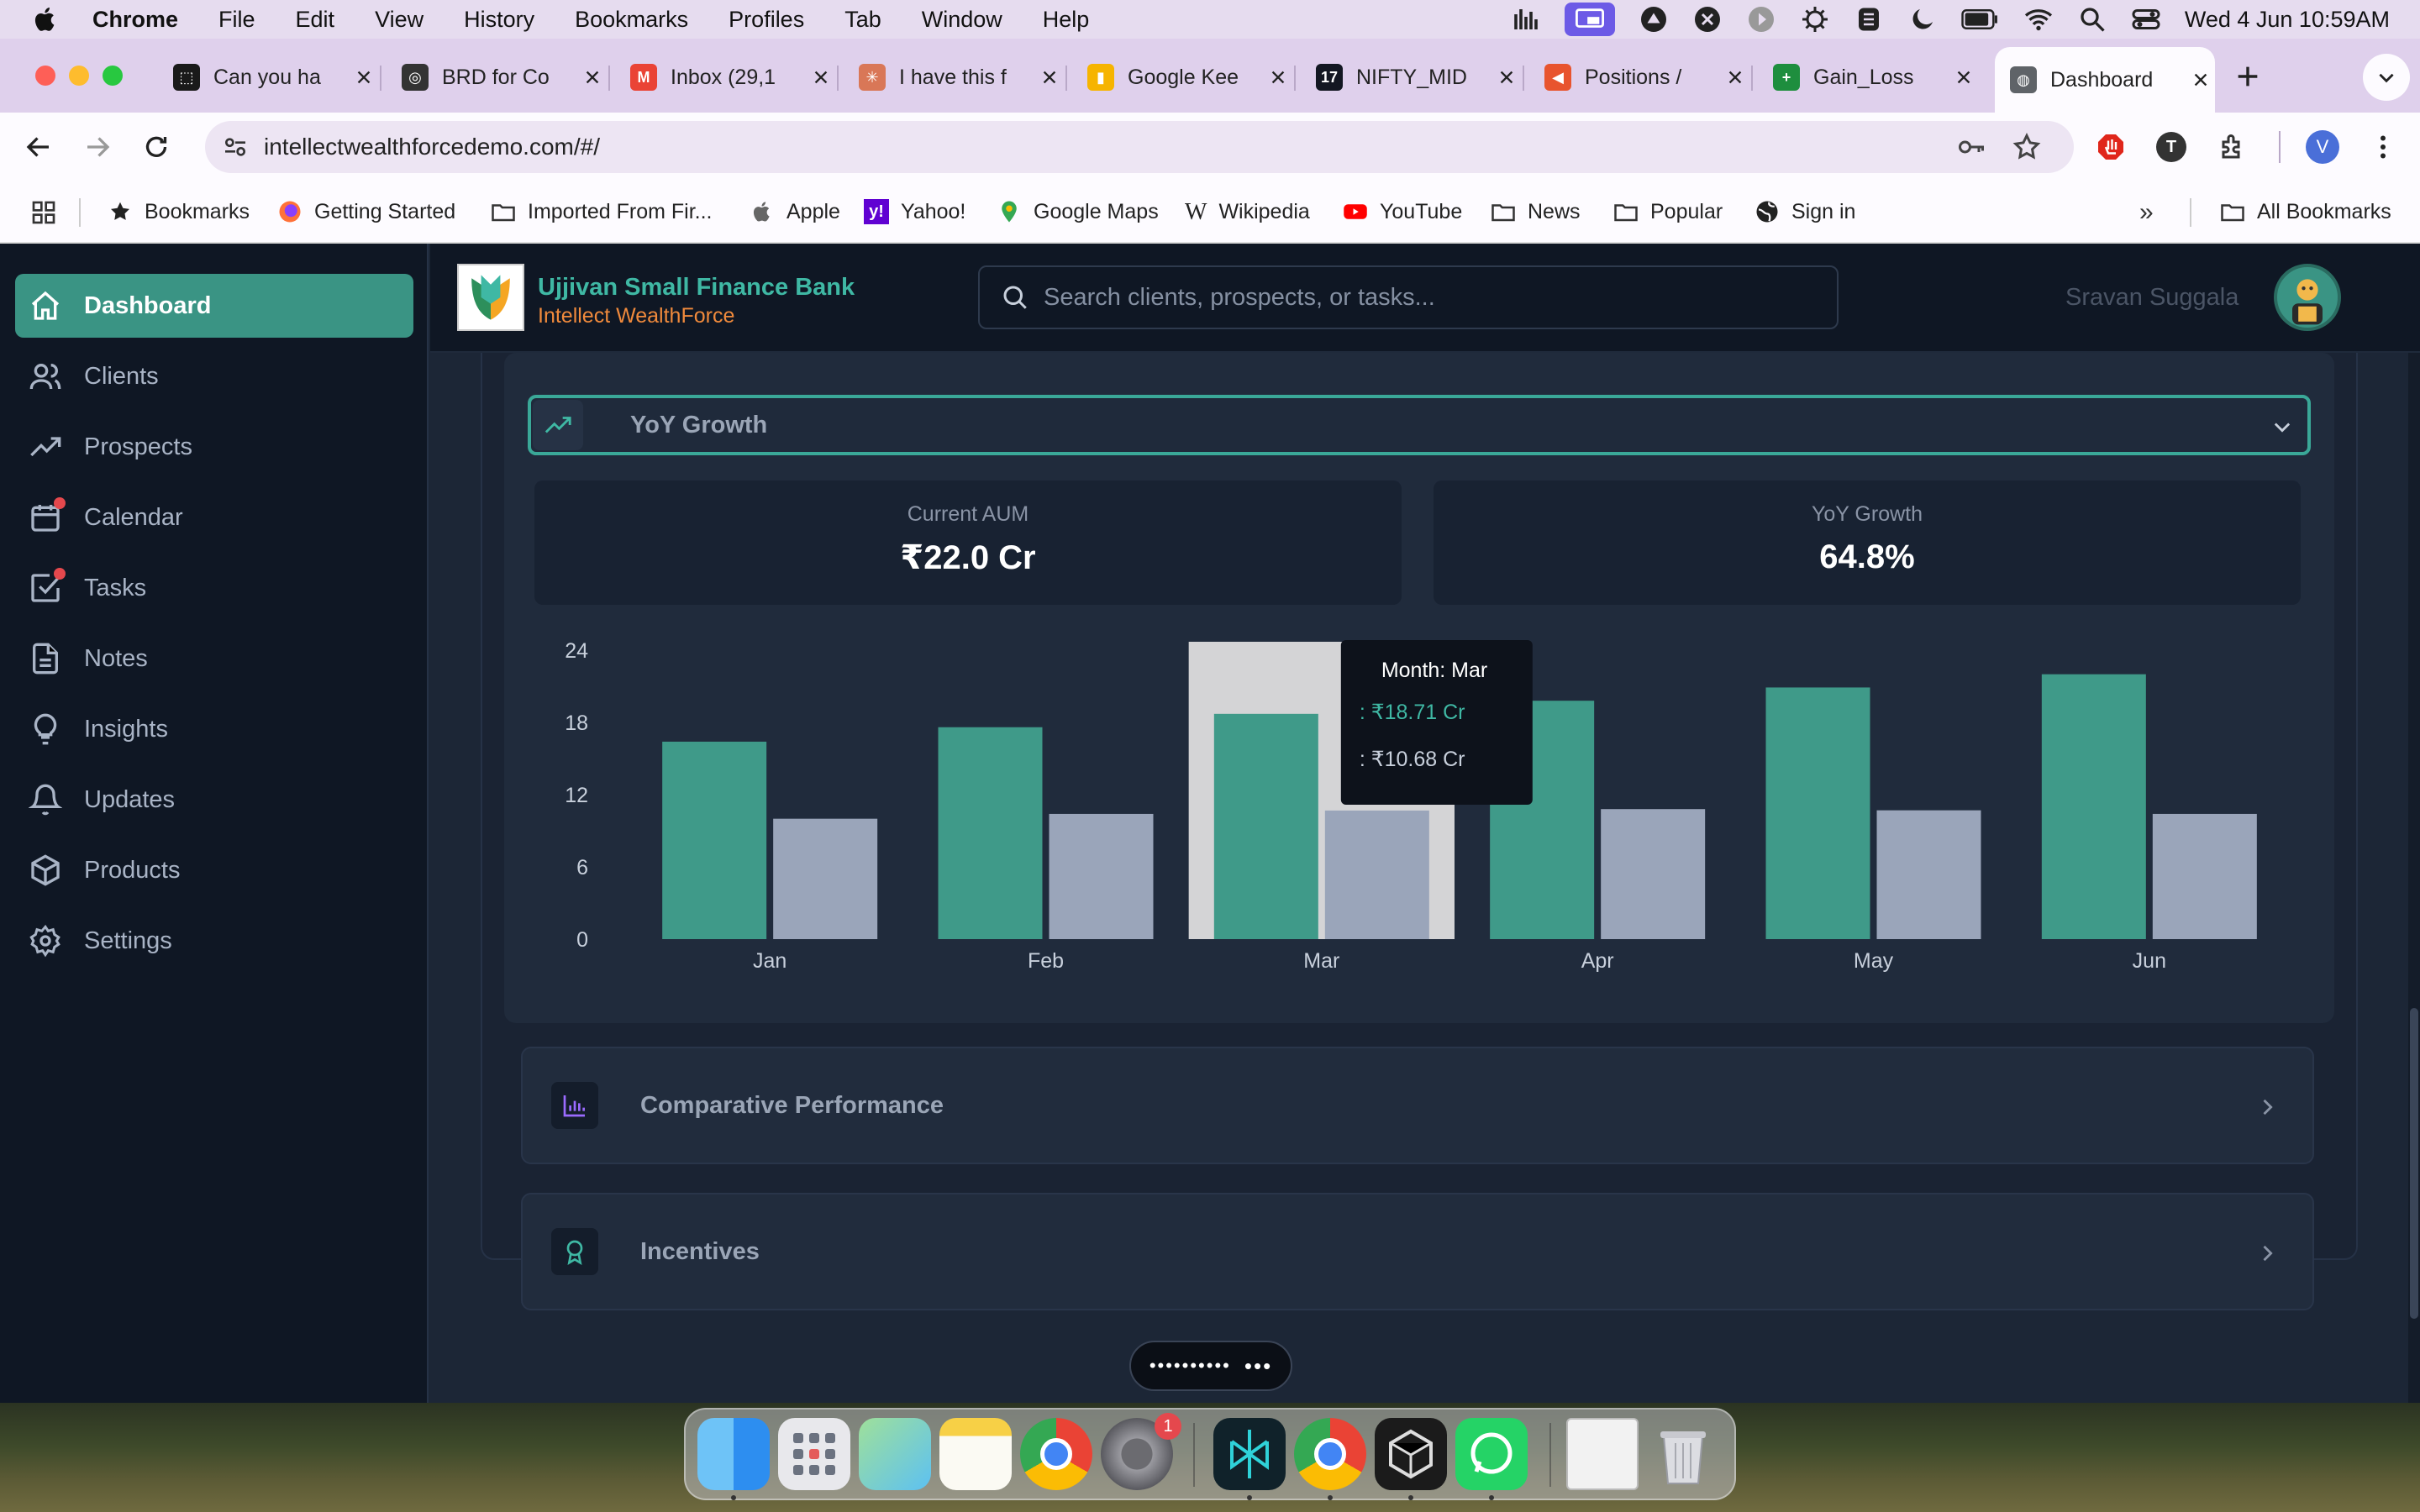 Image resolution: width=2420 pixels, height=1512 pixels. What do you see at coordinates (2105, 80) in the screenshot?
I see `browser-tab: ◍ Dashboard` at bounding box center [2105, 80].